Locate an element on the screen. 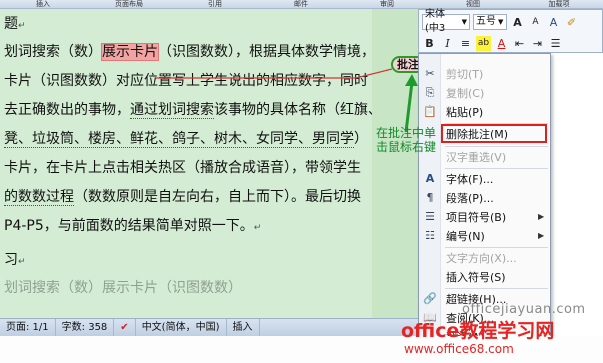 This screenshot has width=603, height=363. ribbon-tab: 加载项 is located at coordinates (559, 4).